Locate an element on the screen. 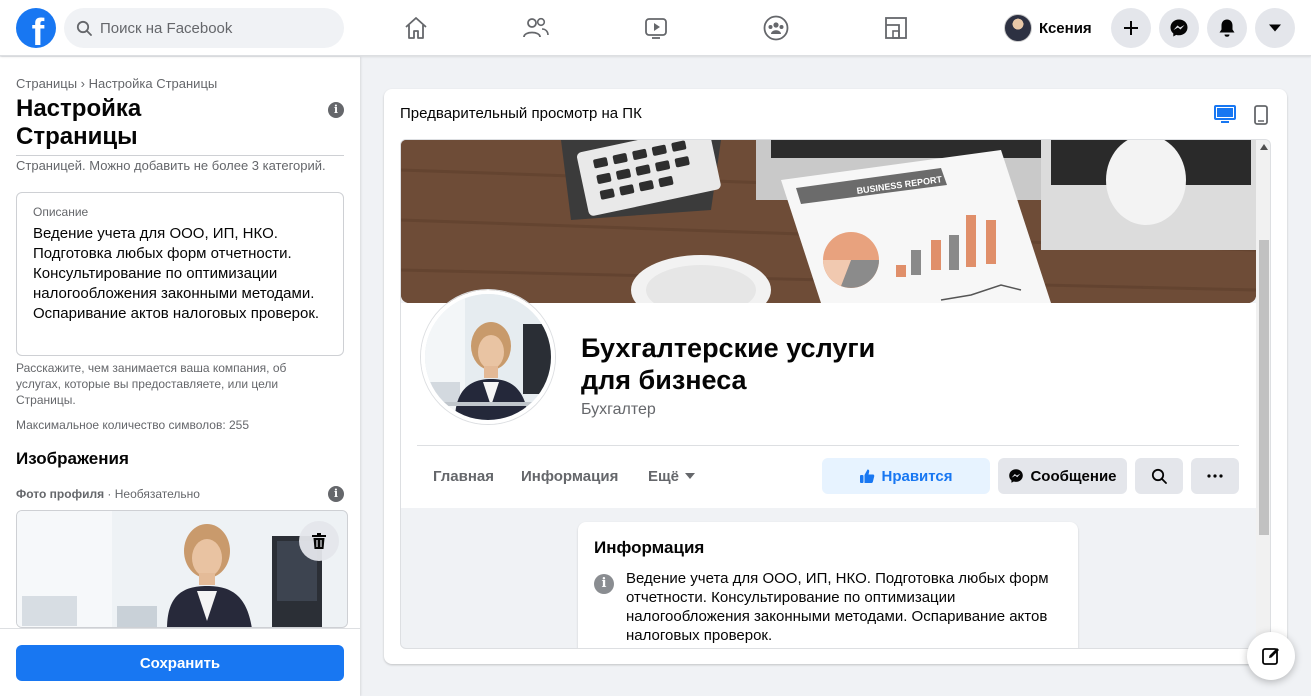 Image resolution: width=1311 pixels, height=696 pixels. images-heading: Изображения is located at coordinates (72, 458).